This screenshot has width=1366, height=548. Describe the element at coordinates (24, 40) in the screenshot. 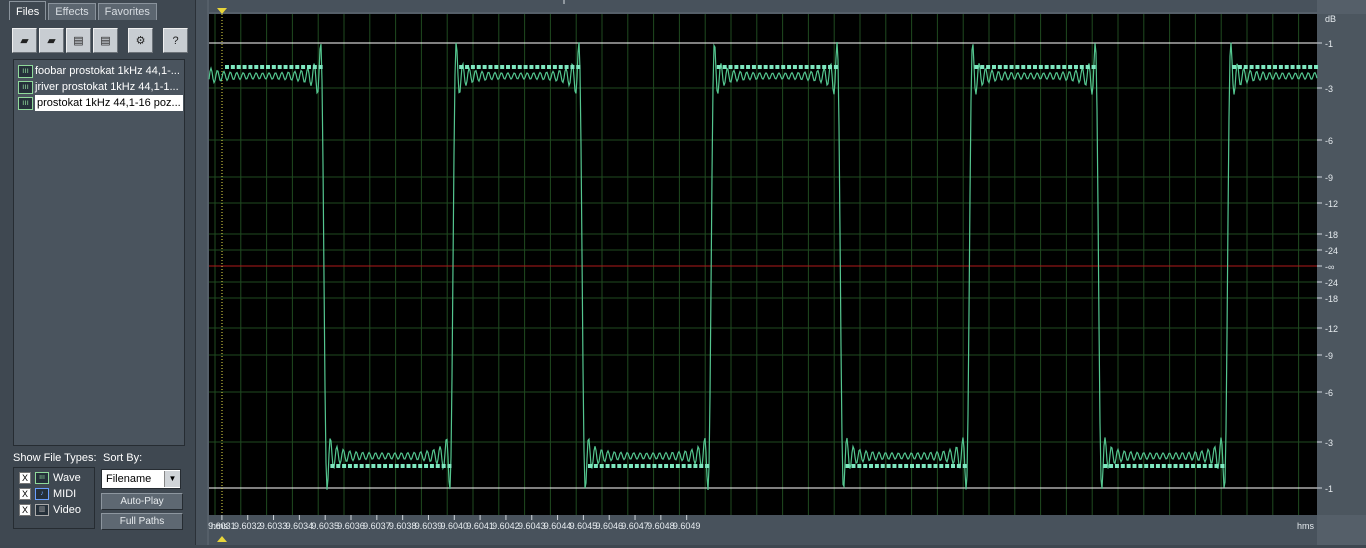

I see `open-file-icon: ▰` at that location.